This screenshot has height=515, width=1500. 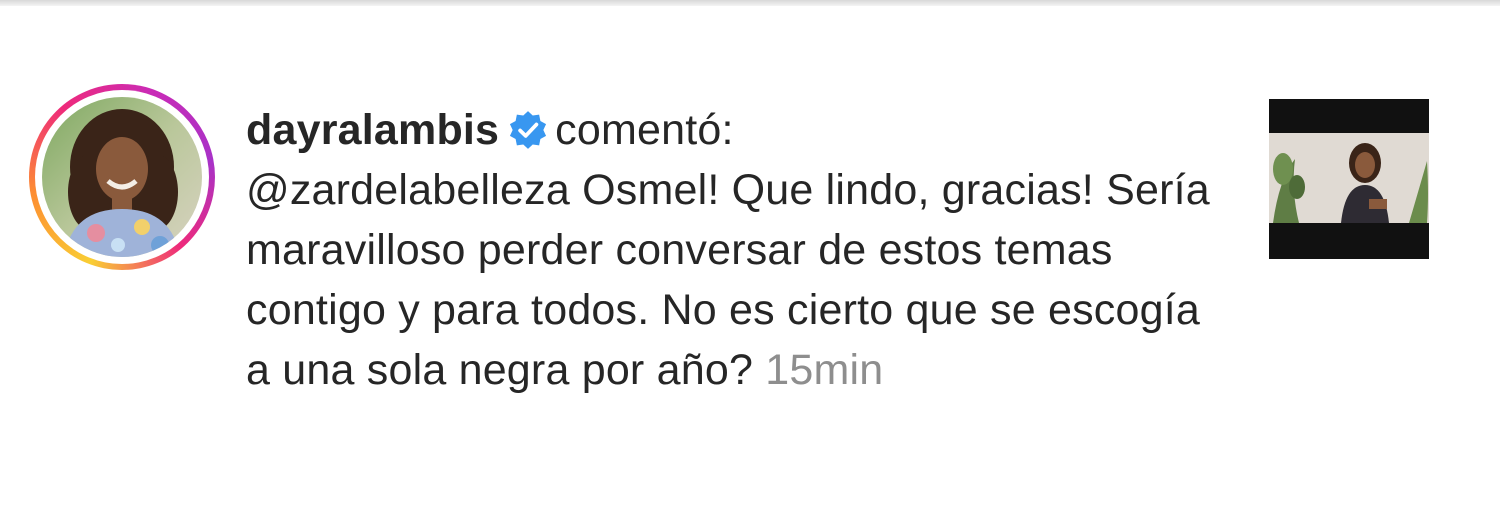 I want to click on mention-link: @zardelabelleza, so click(x=408, y=190).